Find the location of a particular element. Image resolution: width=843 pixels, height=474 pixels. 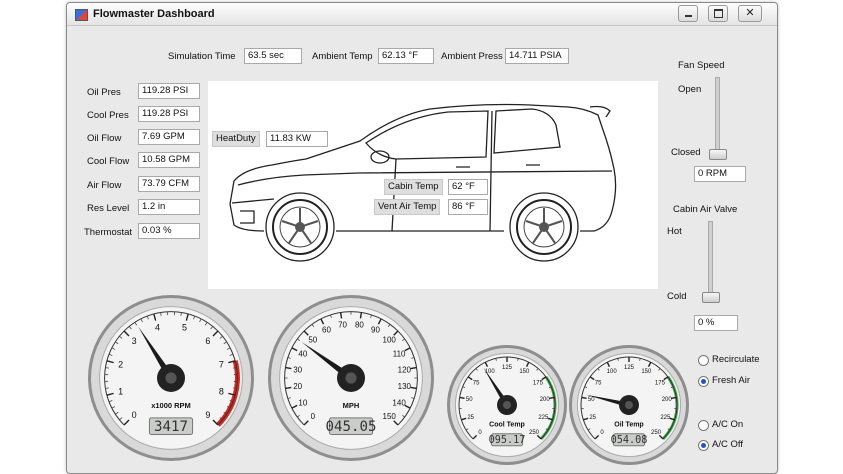

gauge-readout: 095.17 is located at coordinates (507, 440).